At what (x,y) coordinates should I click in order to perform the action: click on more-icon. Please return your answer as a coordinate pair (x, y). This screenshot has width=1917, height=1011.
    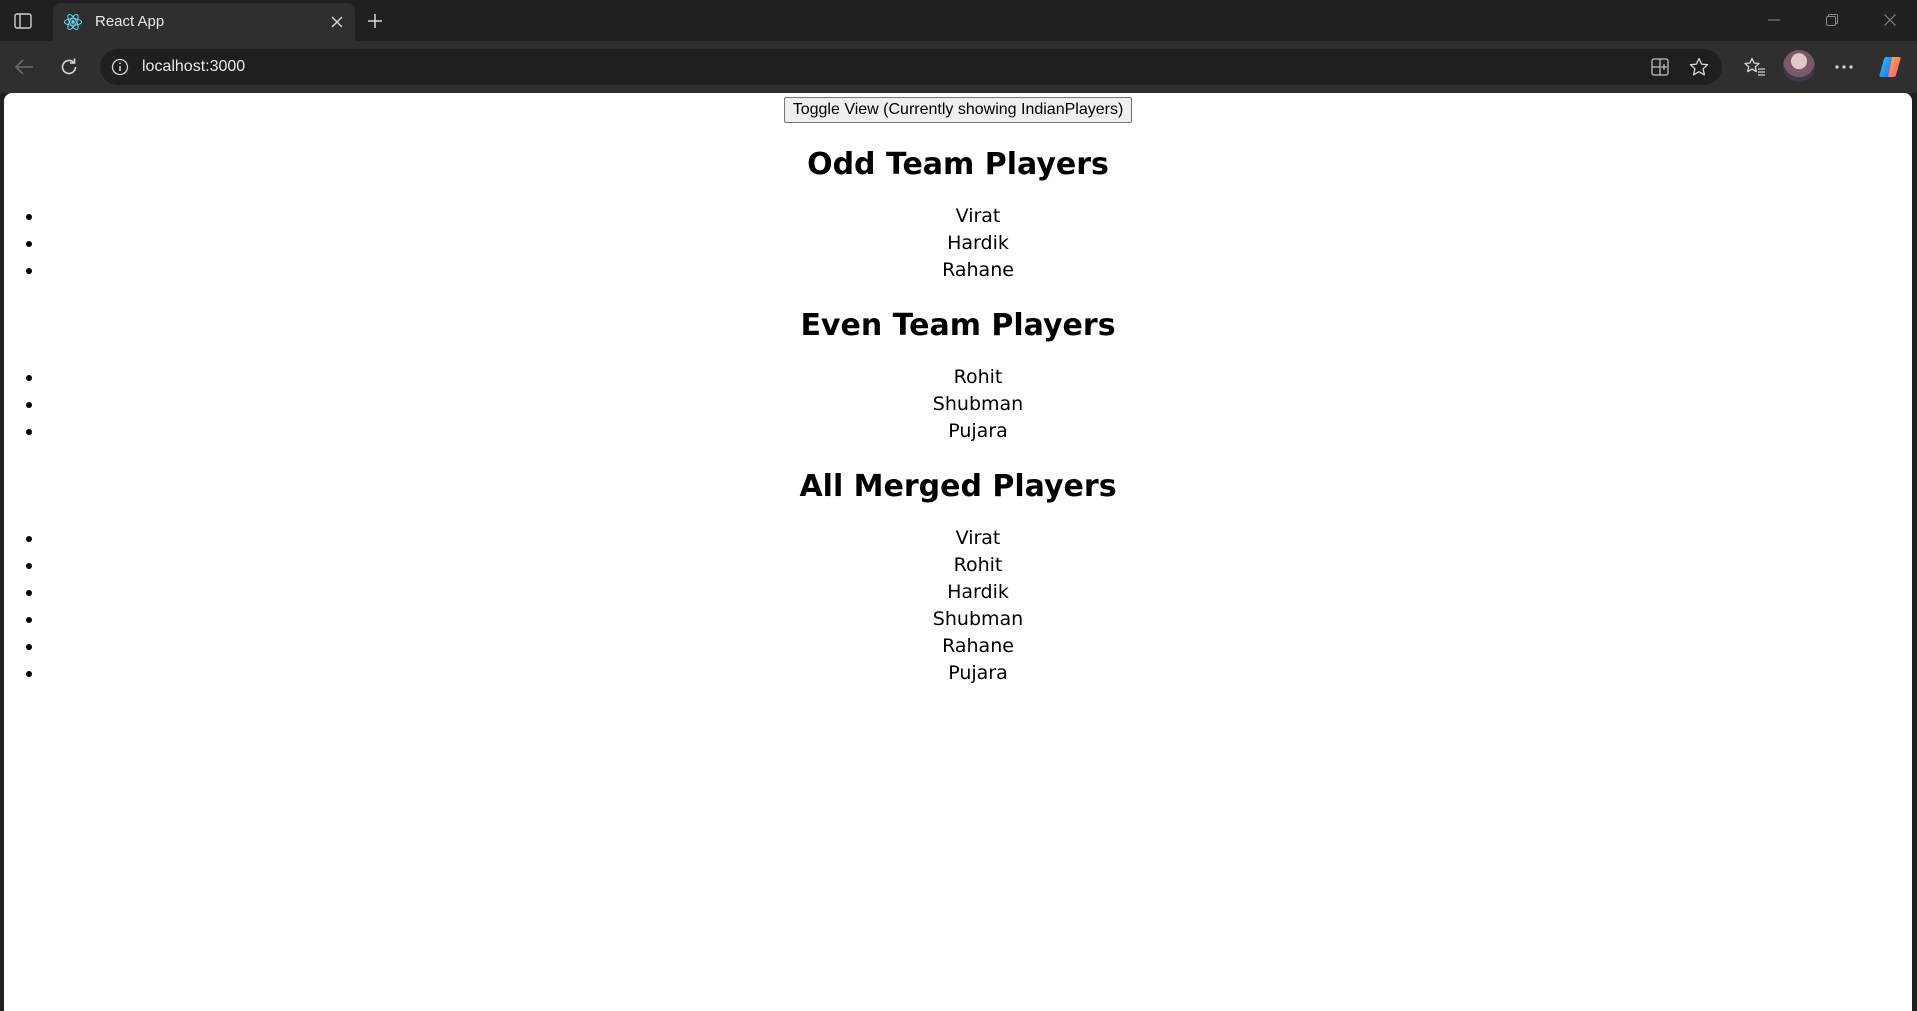
    Looking at the image, I should click on (1844, 67).